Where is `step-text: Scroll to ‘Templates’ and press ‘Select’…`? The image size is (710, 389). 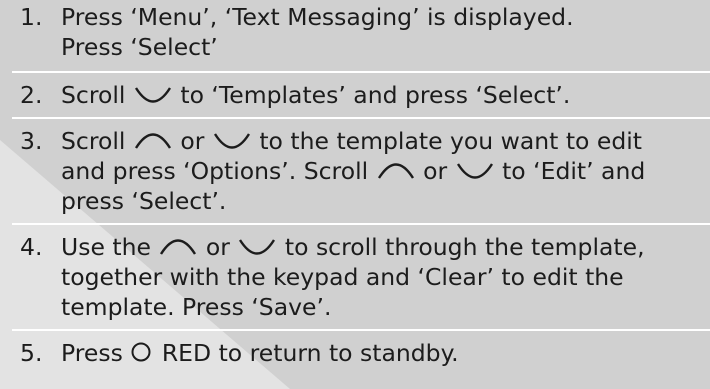
step-text: Scroll to ‘Templates’ and press ‘Select’… is located at coordinates (383, 95).